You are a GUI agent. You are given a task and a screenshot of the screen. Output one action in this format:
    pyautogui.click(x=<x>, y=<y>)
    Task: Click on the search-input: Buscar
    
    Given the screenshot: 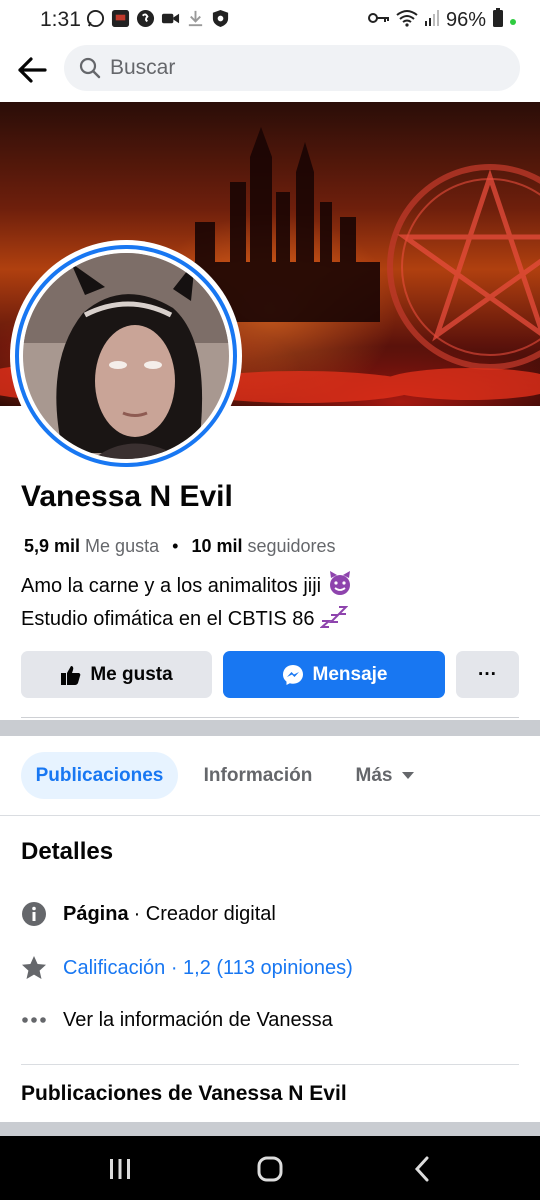 What is the action you would take?
    pyautogui.click(x=292, y=68)
    